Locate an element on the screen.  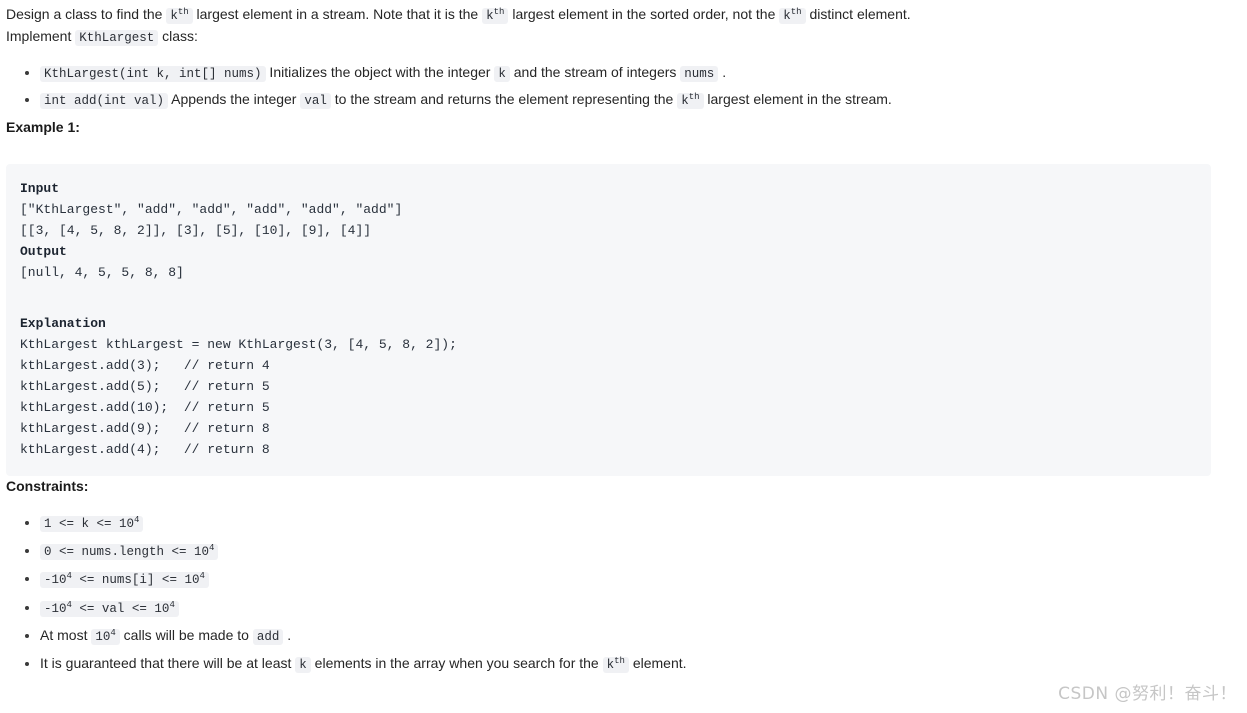
list-item-constraint-nums-length: 0 <= nums.length <= 104 is located at coordinates (632, 554).